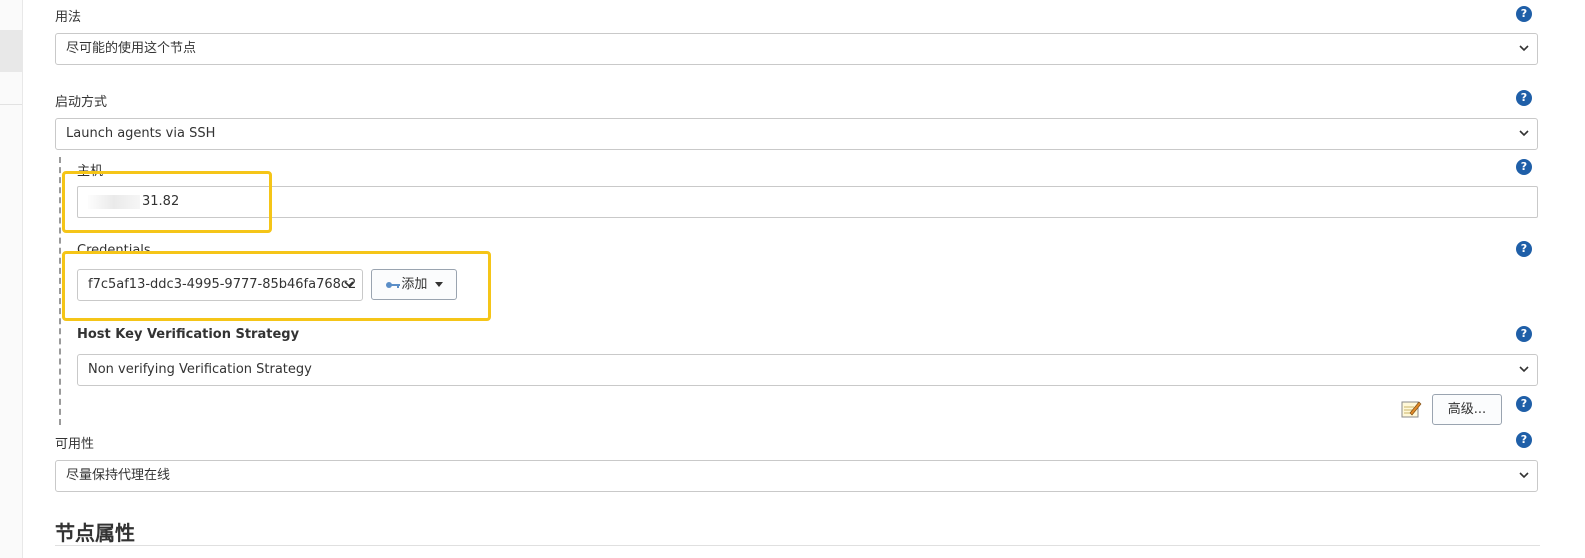 The height and width of the screenshot is (558, 1585). Describe the element at coordinates (11, 279) in the screenshot. I see `left-sidebar-rail` at that location.